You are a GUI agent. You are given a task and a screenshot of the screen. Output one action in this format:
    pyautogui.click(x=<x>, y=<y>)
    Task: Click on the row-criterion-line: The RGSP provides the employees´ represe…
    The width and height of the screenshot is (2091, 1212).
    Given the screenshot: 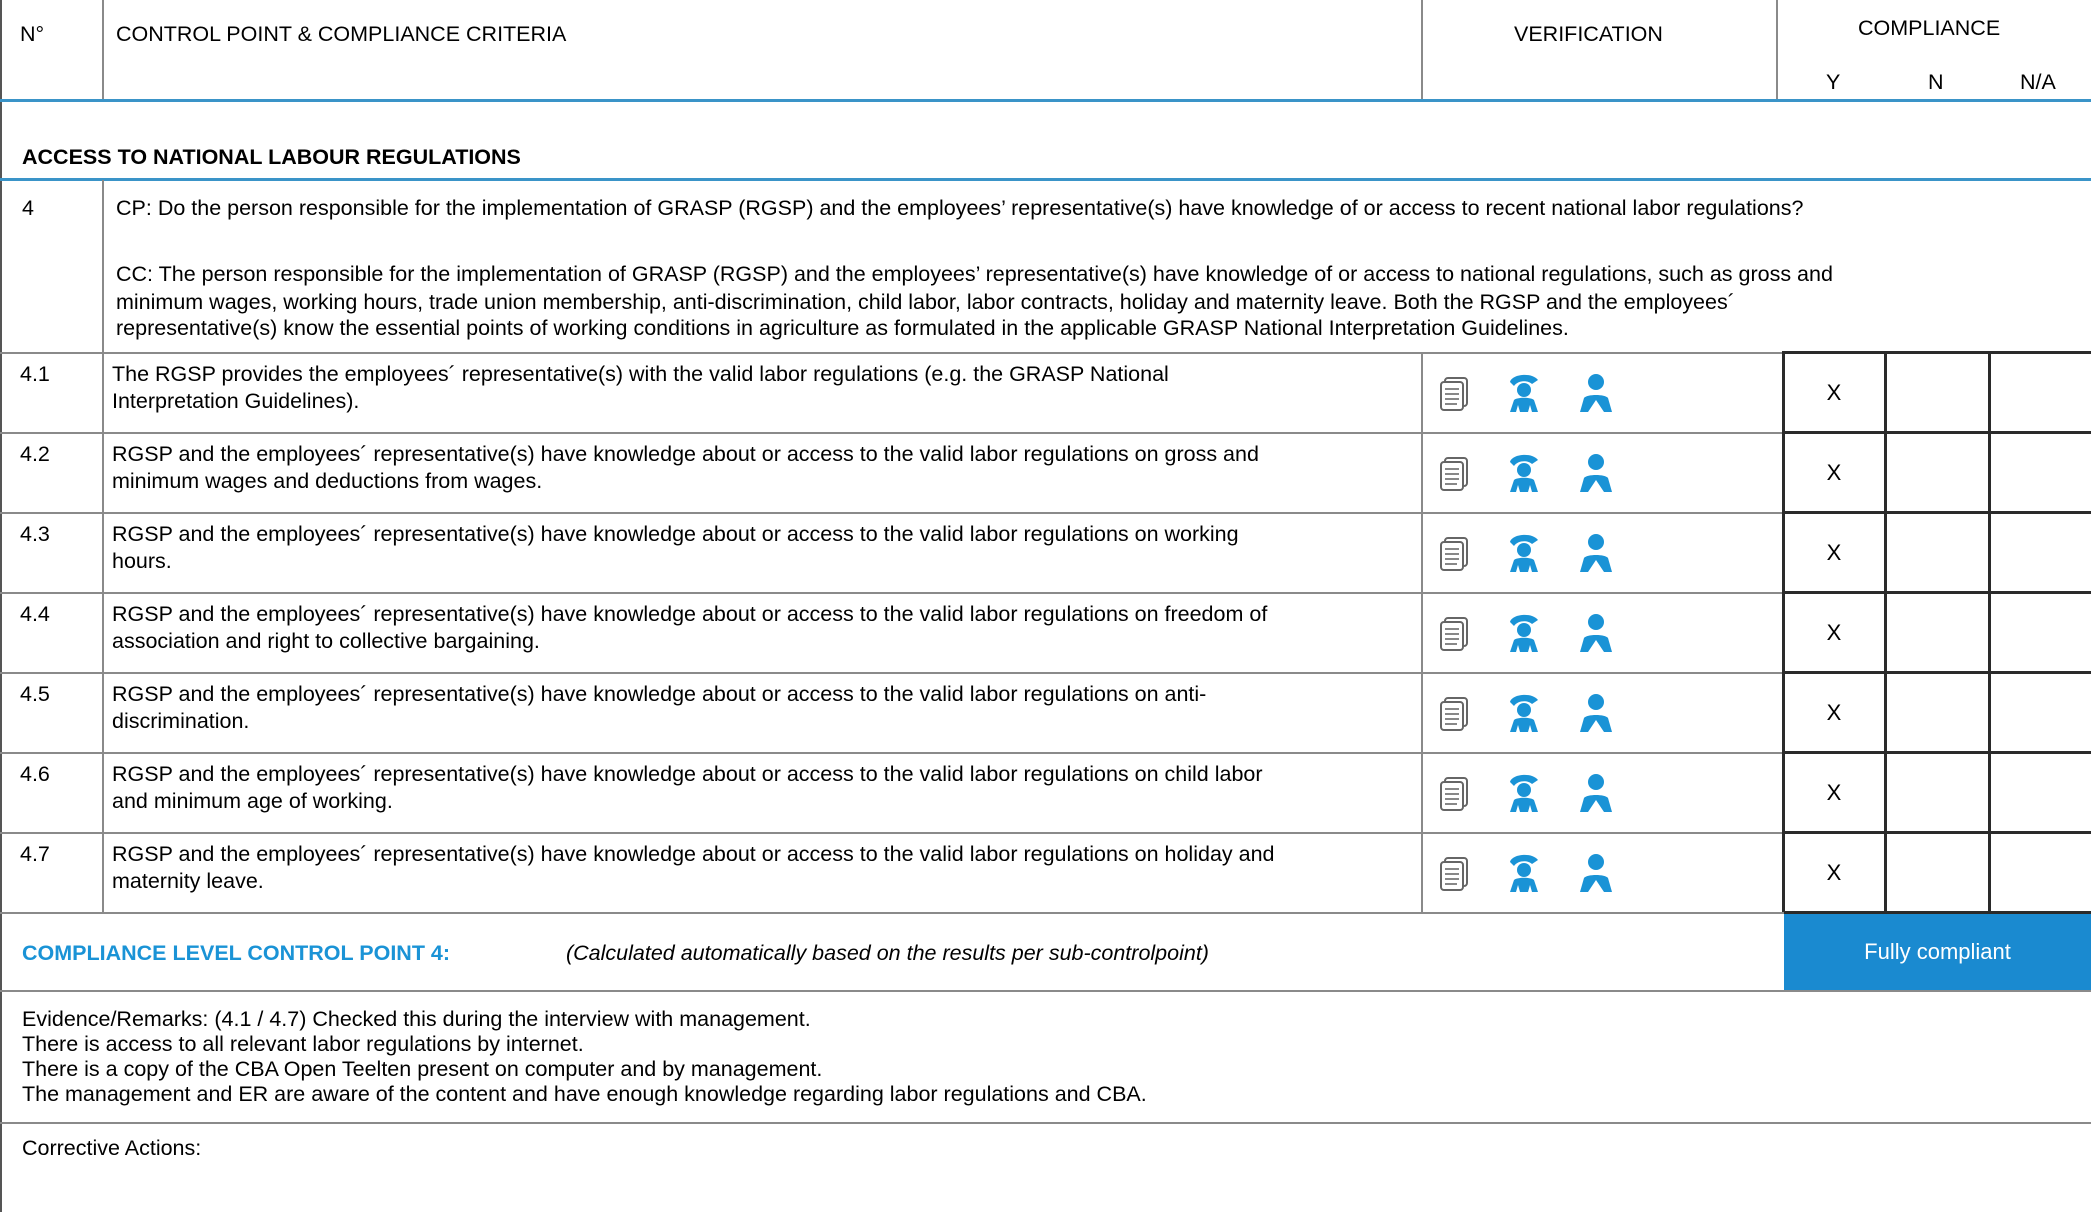 What is the action you would take?
    pyautogui.click(x=640, y=374)
    